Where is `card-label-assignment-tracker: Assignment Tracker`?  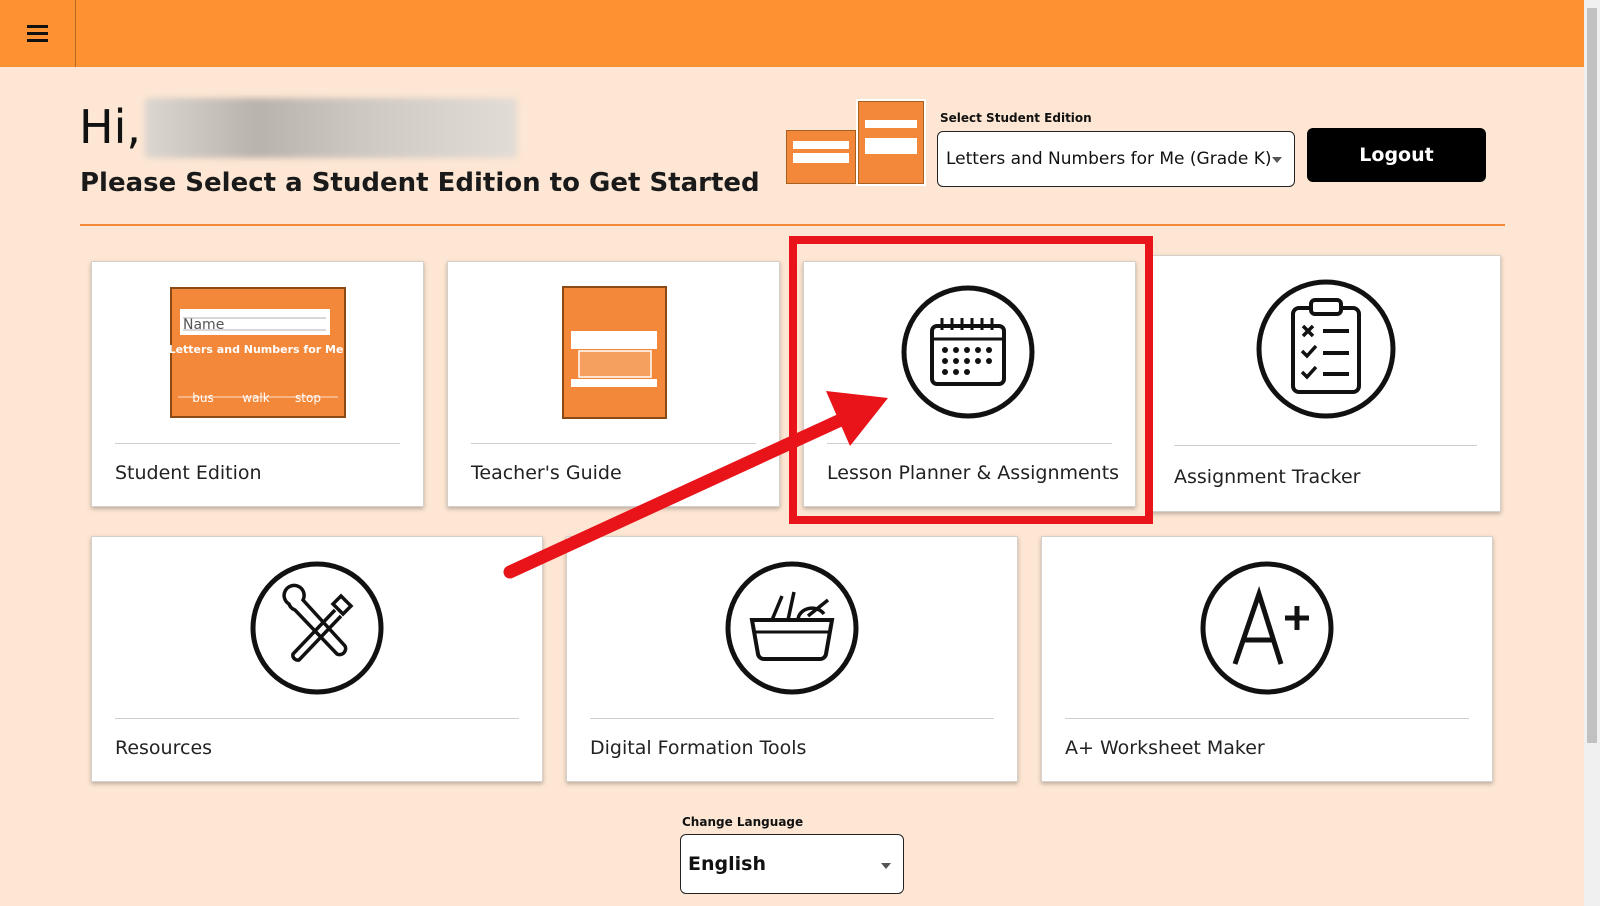
card-label-assignment-tracker: Assignment Tracker is located at coordinates (1267, 477).